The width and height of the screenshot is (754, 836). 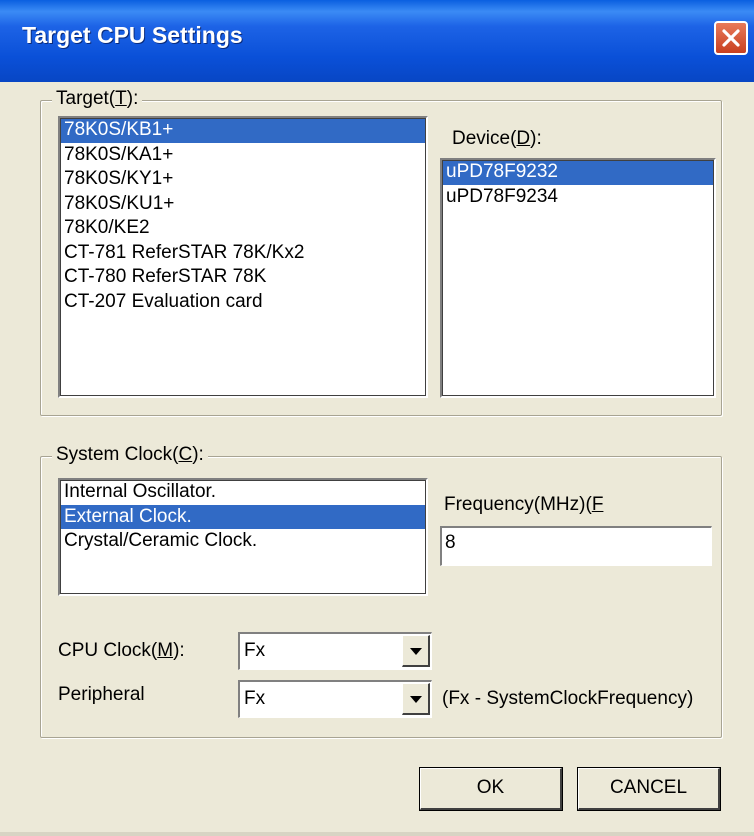 I want to click on target-item: 78K0S/KB1+, so click(x=243, y=130).